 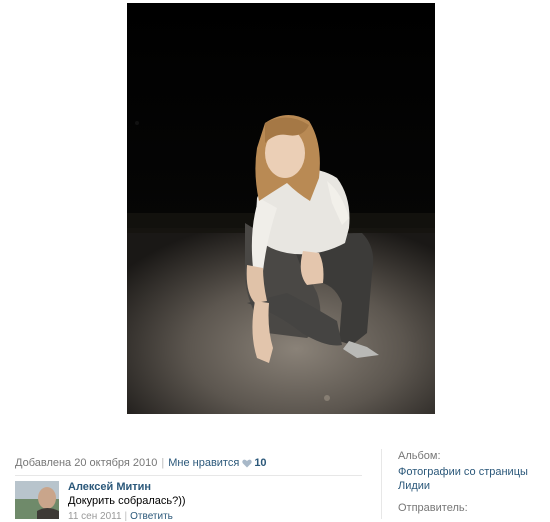 I want to click on album-label: Альбом:, so click(x=419, y=456).